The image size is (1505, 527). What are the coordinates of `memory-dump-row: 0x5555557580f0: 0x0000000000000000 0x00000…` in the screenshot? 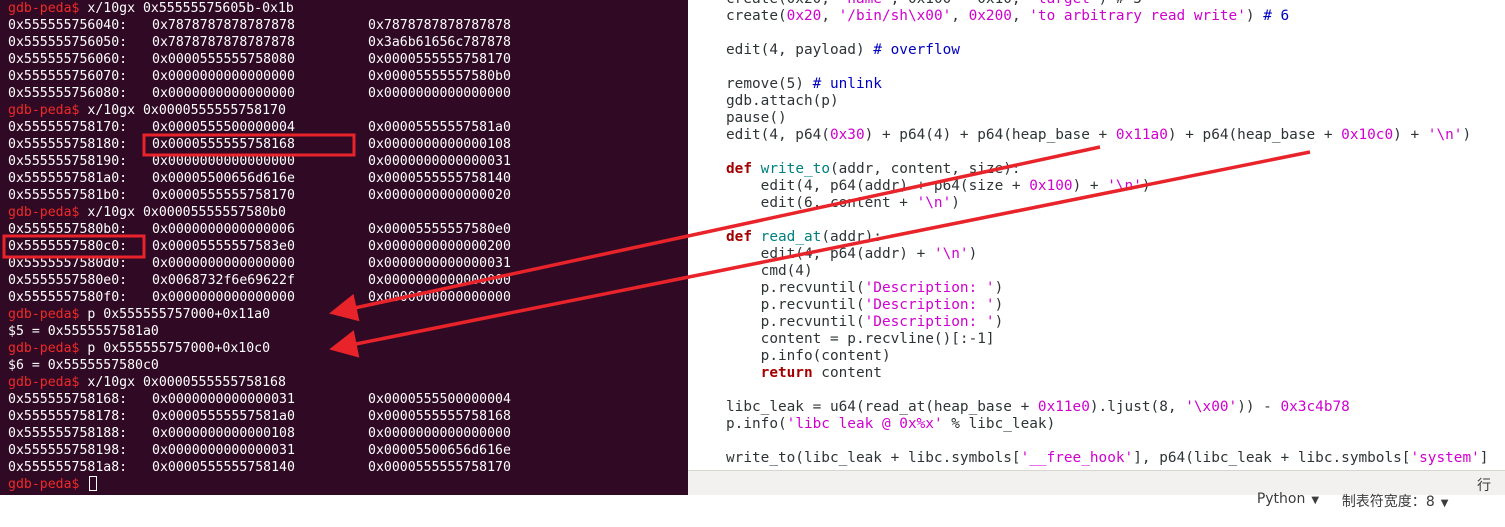 It's located at (278, 297).